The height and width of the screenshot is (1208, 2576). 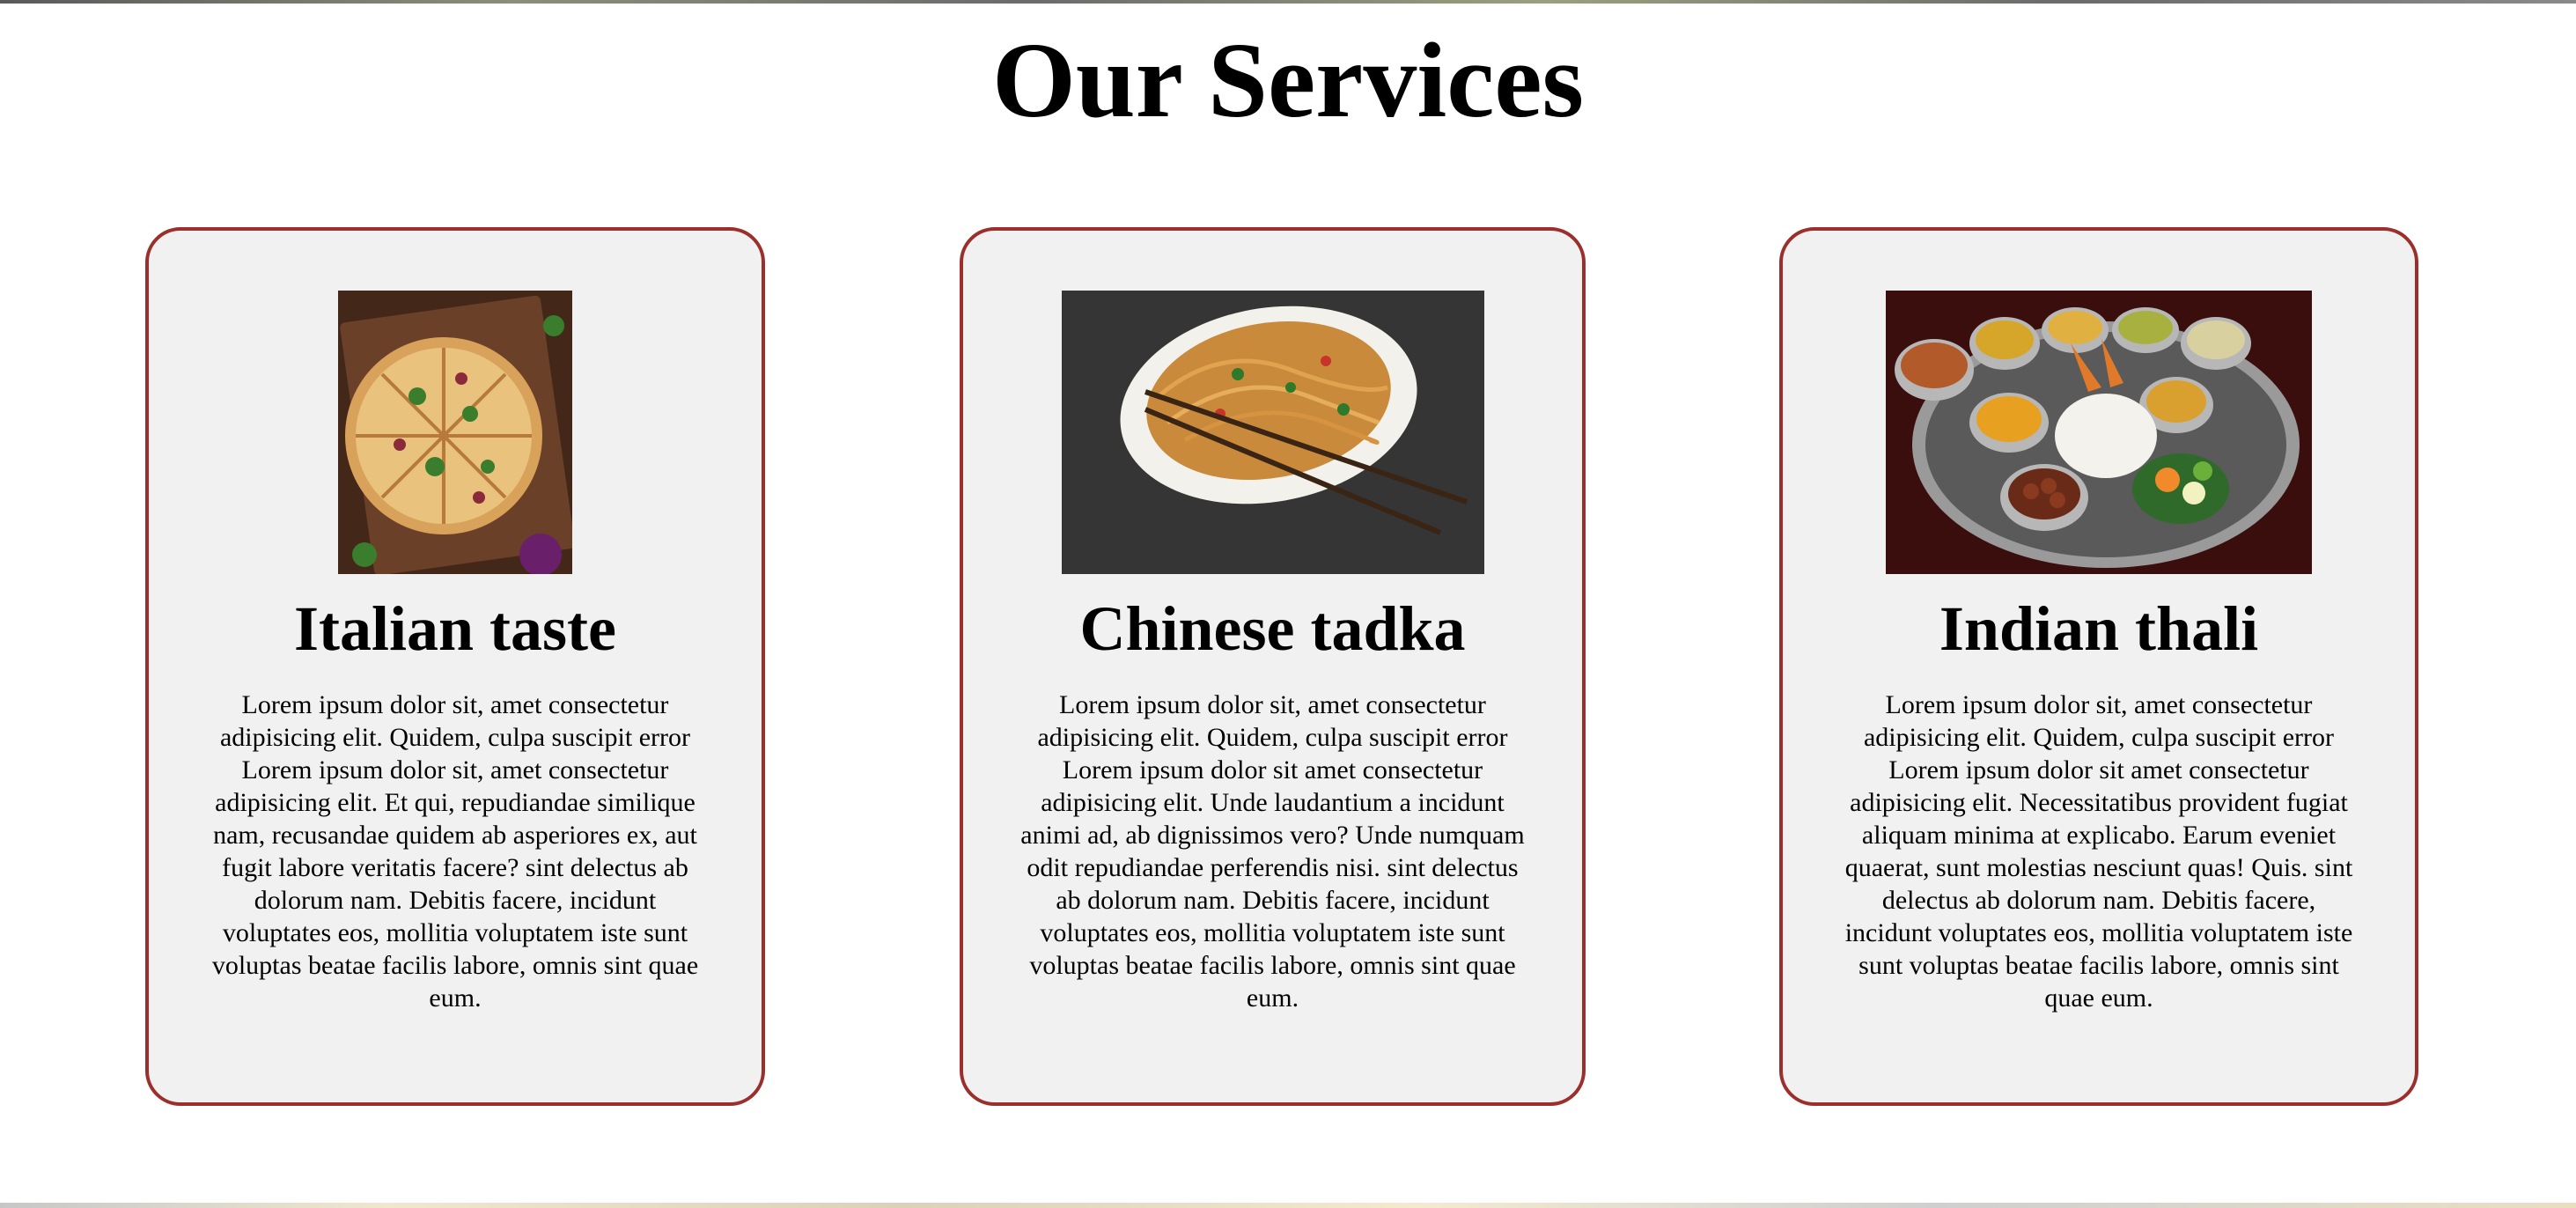 What do you see at coordinates (1272, 432) in the screenshot?
I see `noodles-image` at bounding box center [1272, 432].